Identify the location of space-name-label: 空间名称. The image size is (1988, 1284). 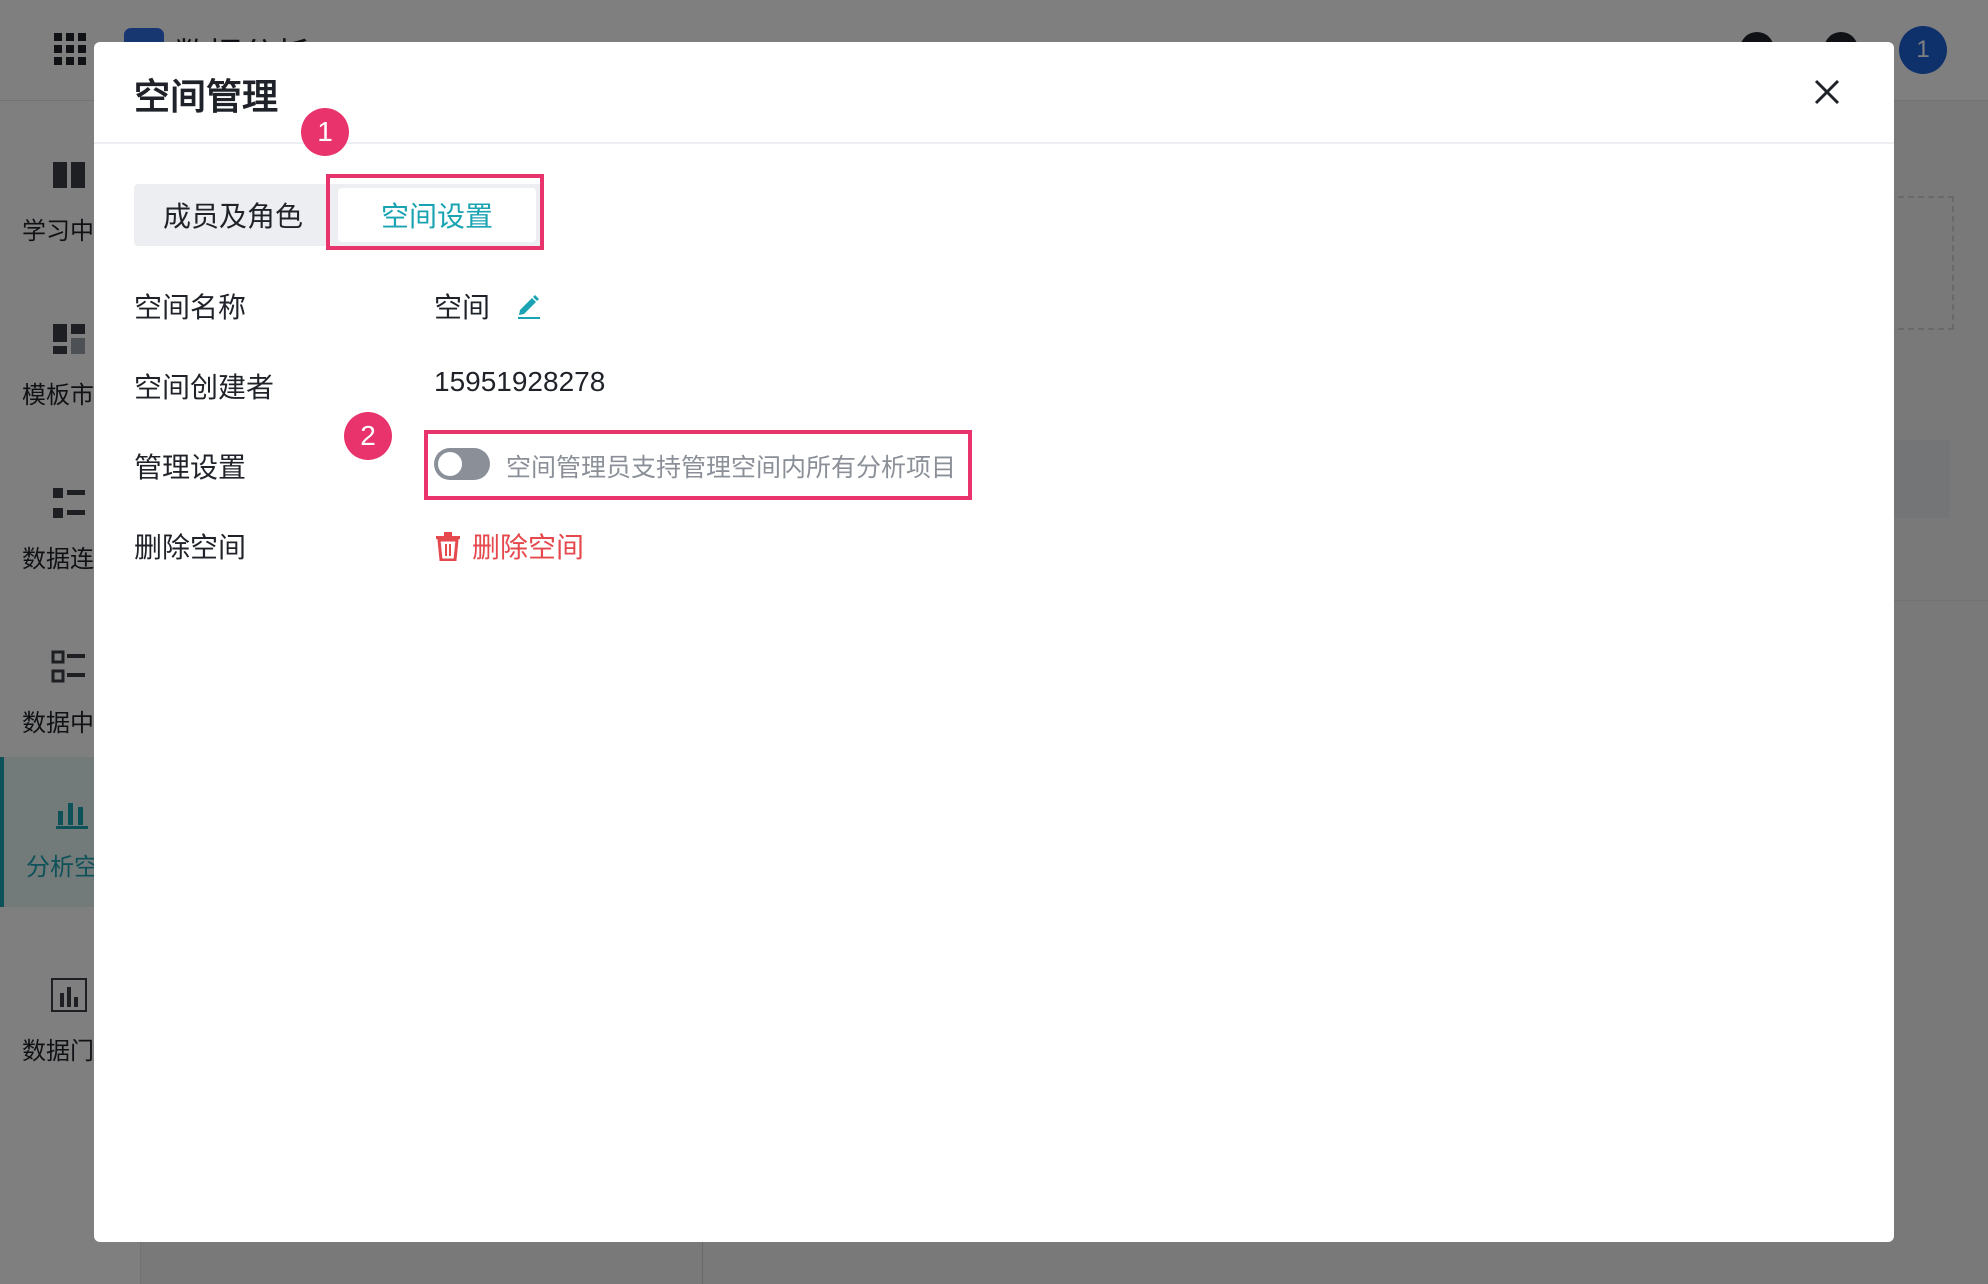
(190, 307).